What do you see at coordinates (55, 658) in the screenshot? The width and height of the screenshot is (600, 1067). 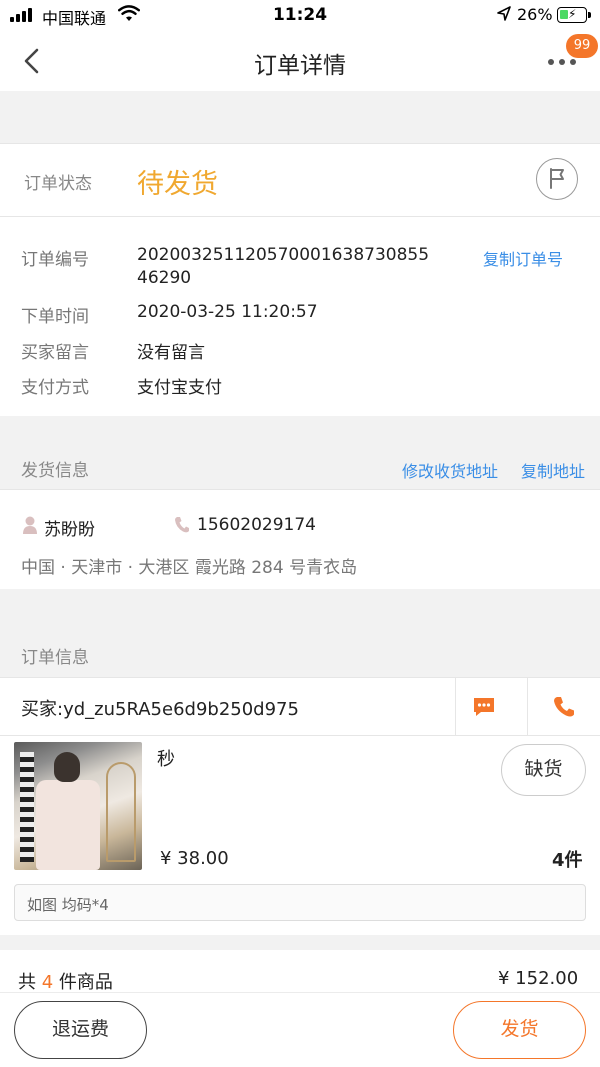 I see `order-info-title: 订单信息` at bounding box center [55, 658].